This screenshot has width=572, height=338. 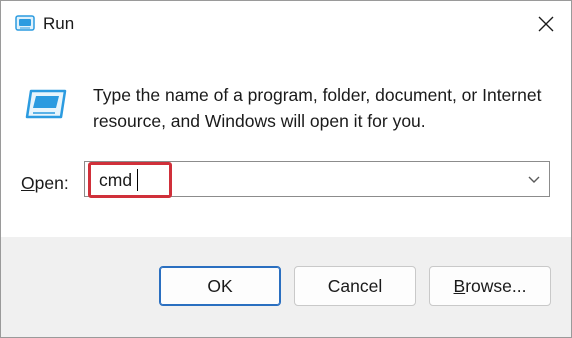 What do you see at coordinates (220, 286) in the screenshot?
I see `ok-button: OK` at bounding box center [220, 286].